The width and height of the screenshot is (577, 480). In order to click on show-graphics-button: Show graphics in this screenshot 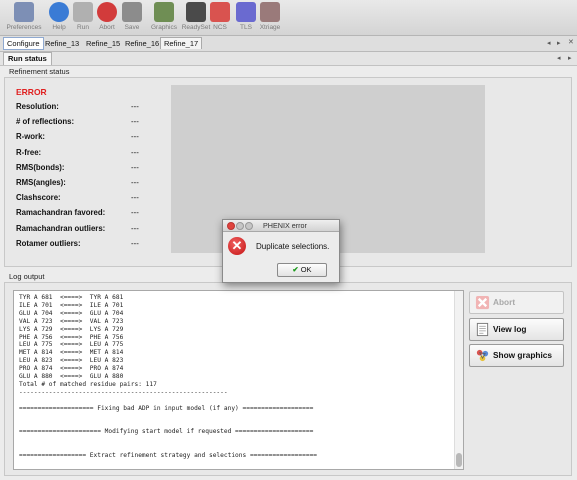, I will do `click(516, 355)`.